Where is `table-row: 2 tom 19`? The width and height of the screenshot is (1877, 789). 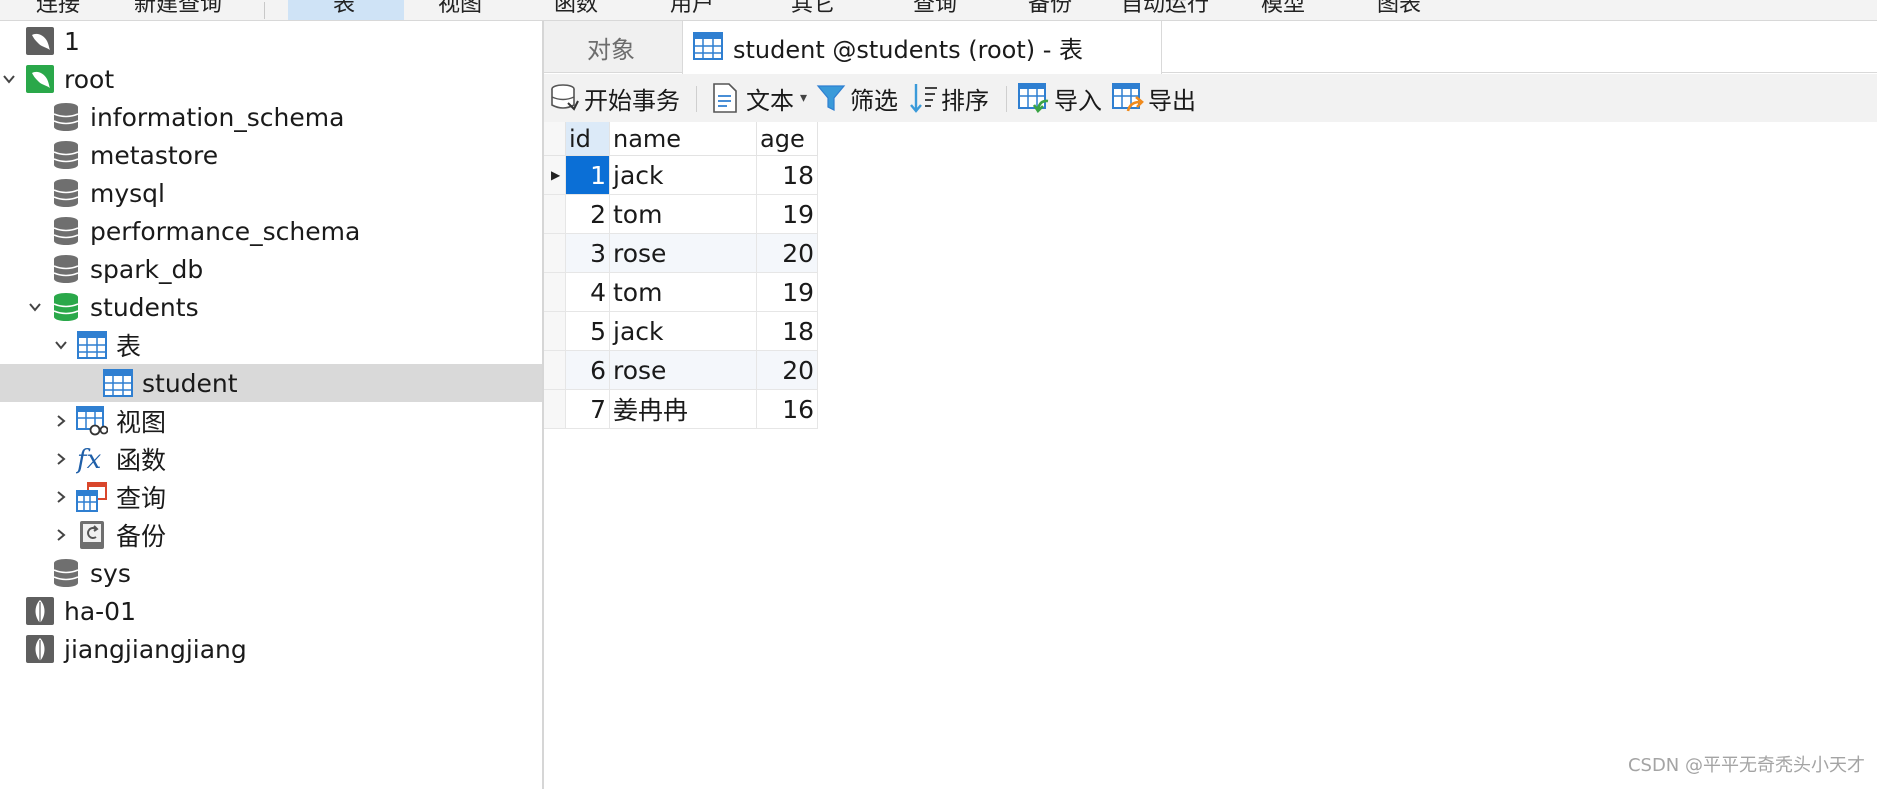
table-row: 2 tom 19 is located at coordinates (681, 214).